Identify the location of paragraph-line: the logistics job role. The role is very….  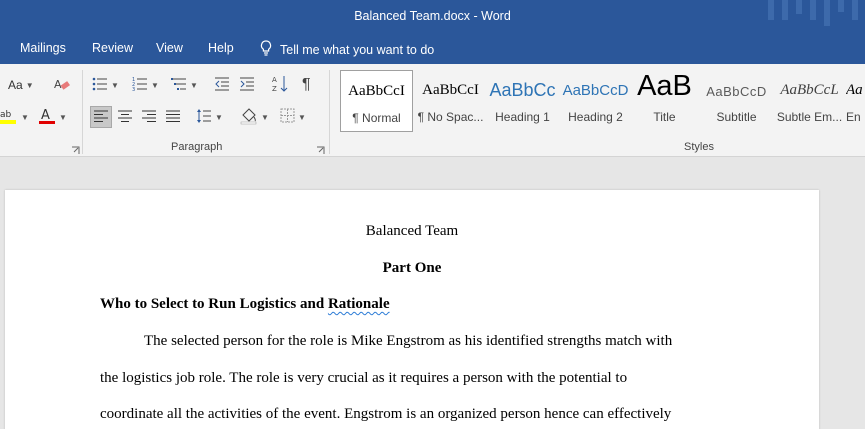
(364, 378).